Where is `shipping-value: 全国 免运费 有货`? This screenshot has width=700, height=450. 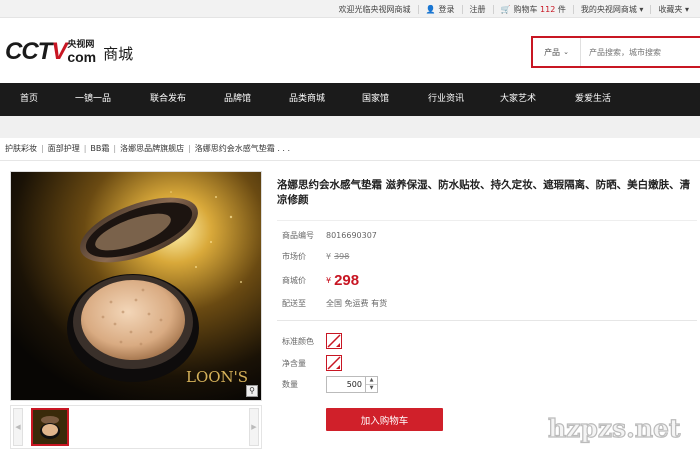
shipping-value: 全国 免运费 有货 is located at coordinates (357, 303).